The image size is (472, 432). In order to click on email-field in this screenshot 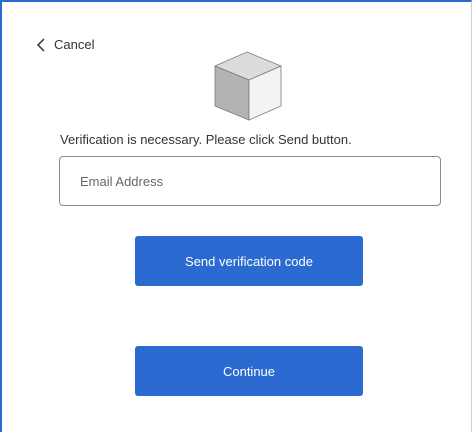, I will do `click(250, 181)`.